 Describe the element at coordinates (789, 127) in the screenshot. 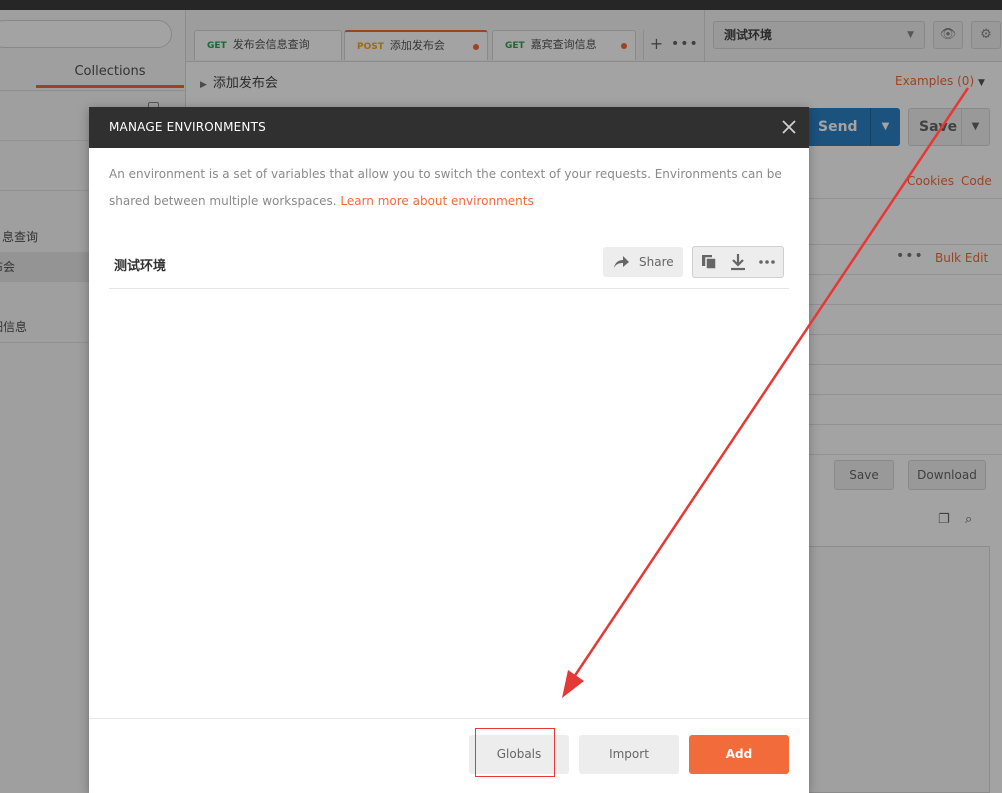

I see `close-icon` at that location.